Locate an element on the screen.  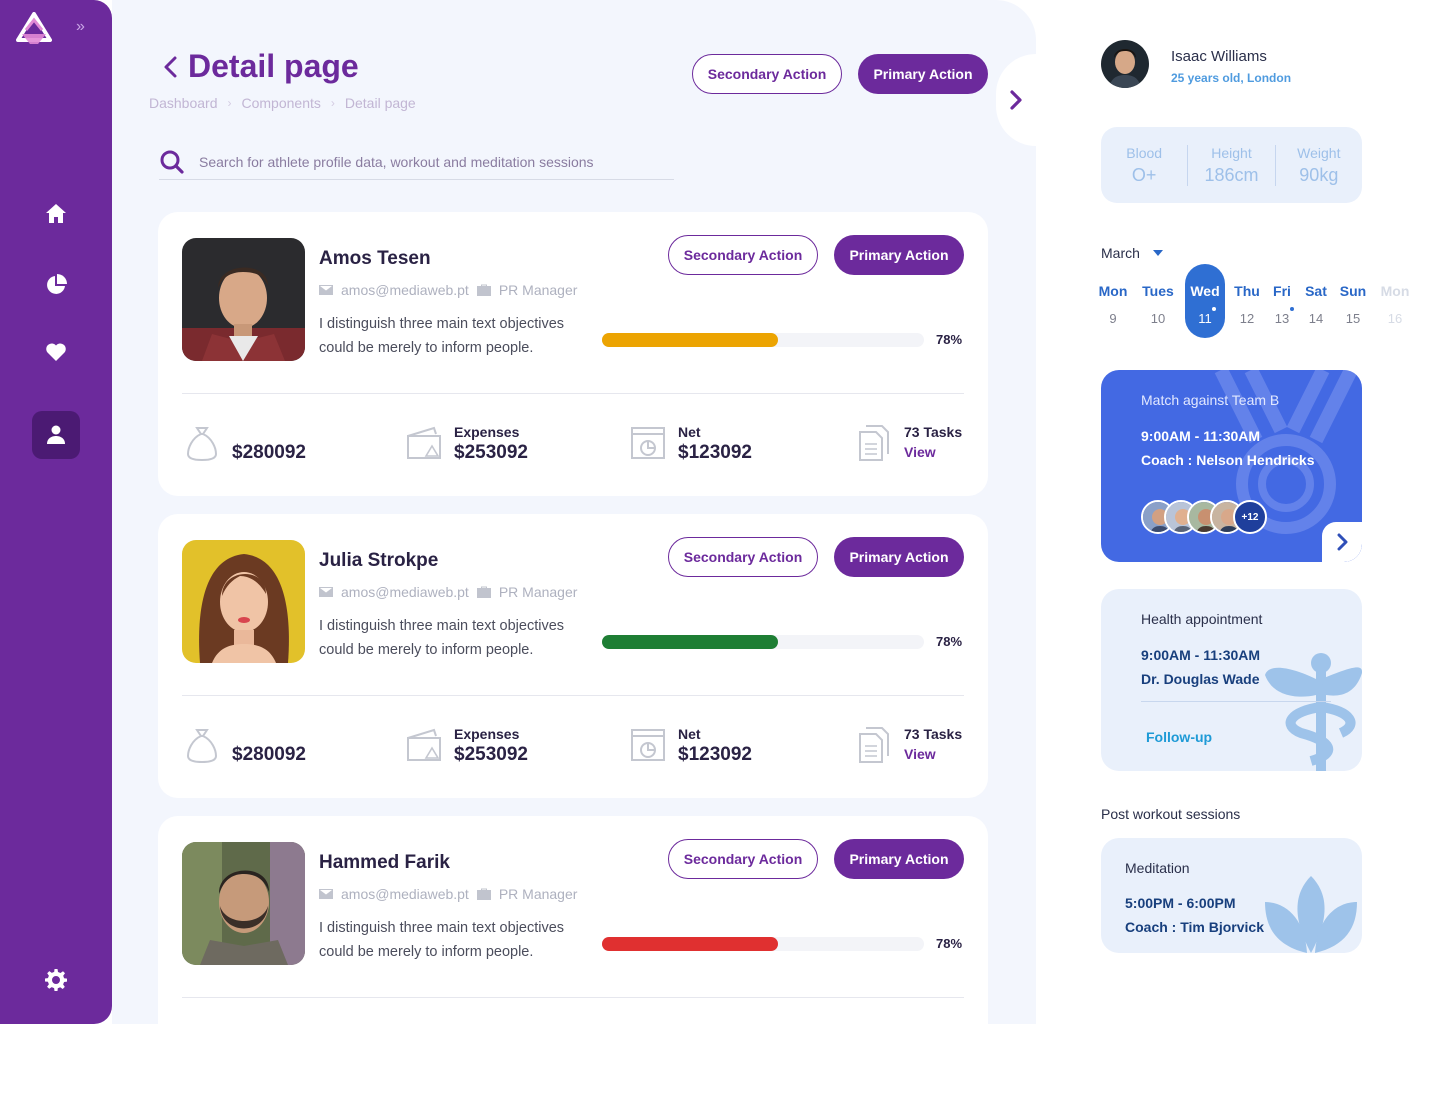
athlete-role: PR Manager is located at coordinates (538, 894).